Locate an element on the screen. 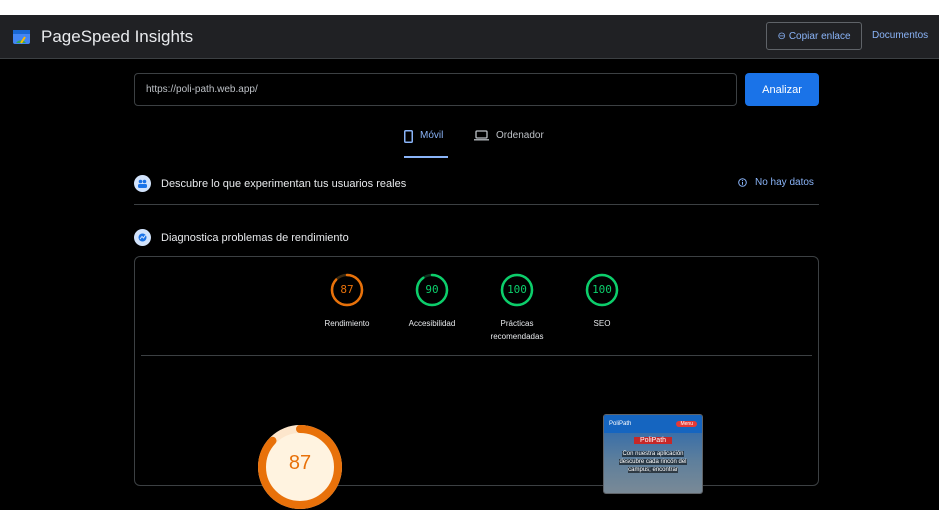 Image resolution: width=939 pixels, height=510 pixels. users-icon is located at coordinates (142, 183).